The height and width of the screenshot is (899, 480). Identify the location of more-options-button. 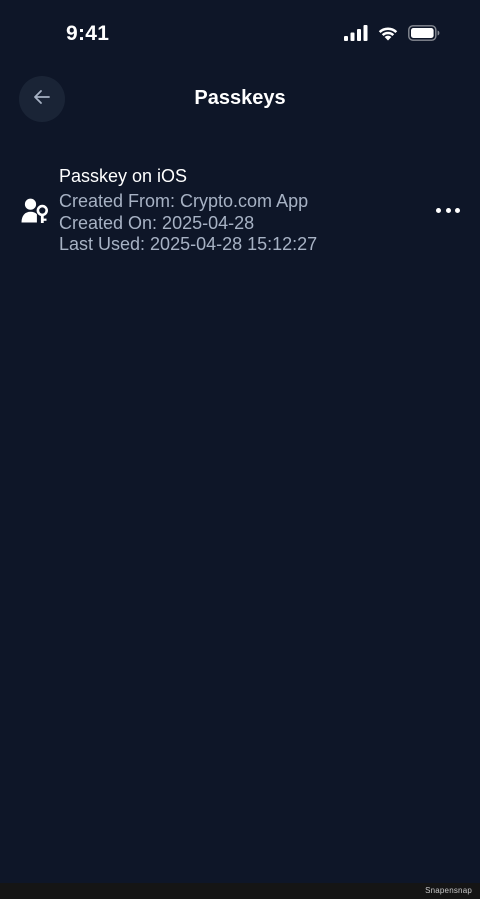
(448, 210).